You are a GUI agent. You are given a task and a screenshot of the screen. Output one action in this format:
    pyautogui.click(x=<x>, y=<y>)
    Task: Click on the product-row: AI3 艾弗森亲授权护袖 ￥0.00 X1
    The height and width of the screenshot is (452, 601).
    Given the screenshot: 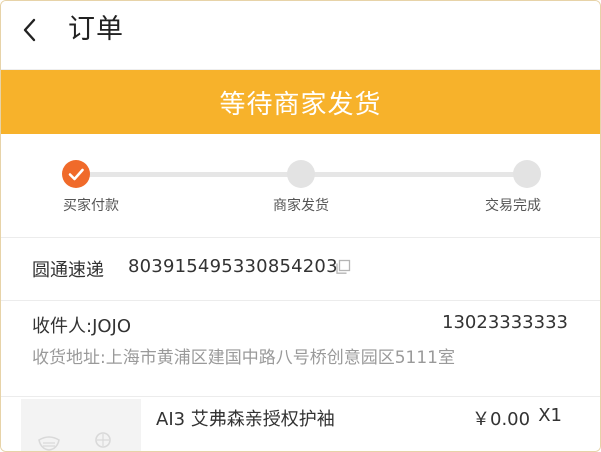 What is the action you would take?
    pyautogui.click(x=300, y=424)
    